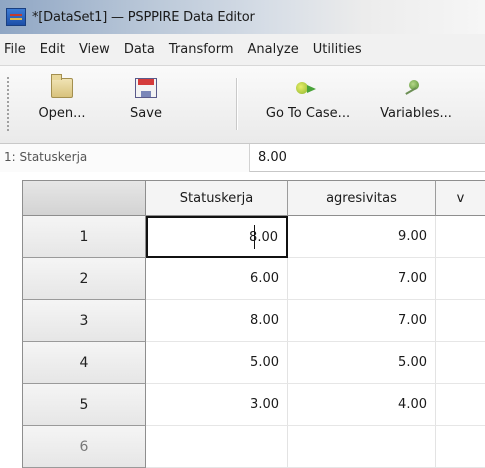 The width and height of the screenshot is (485, 468). What do you see at coordinates (8, 104) in the screenshot?
I see `toolbar-grip` at bounding box center [8, 104].